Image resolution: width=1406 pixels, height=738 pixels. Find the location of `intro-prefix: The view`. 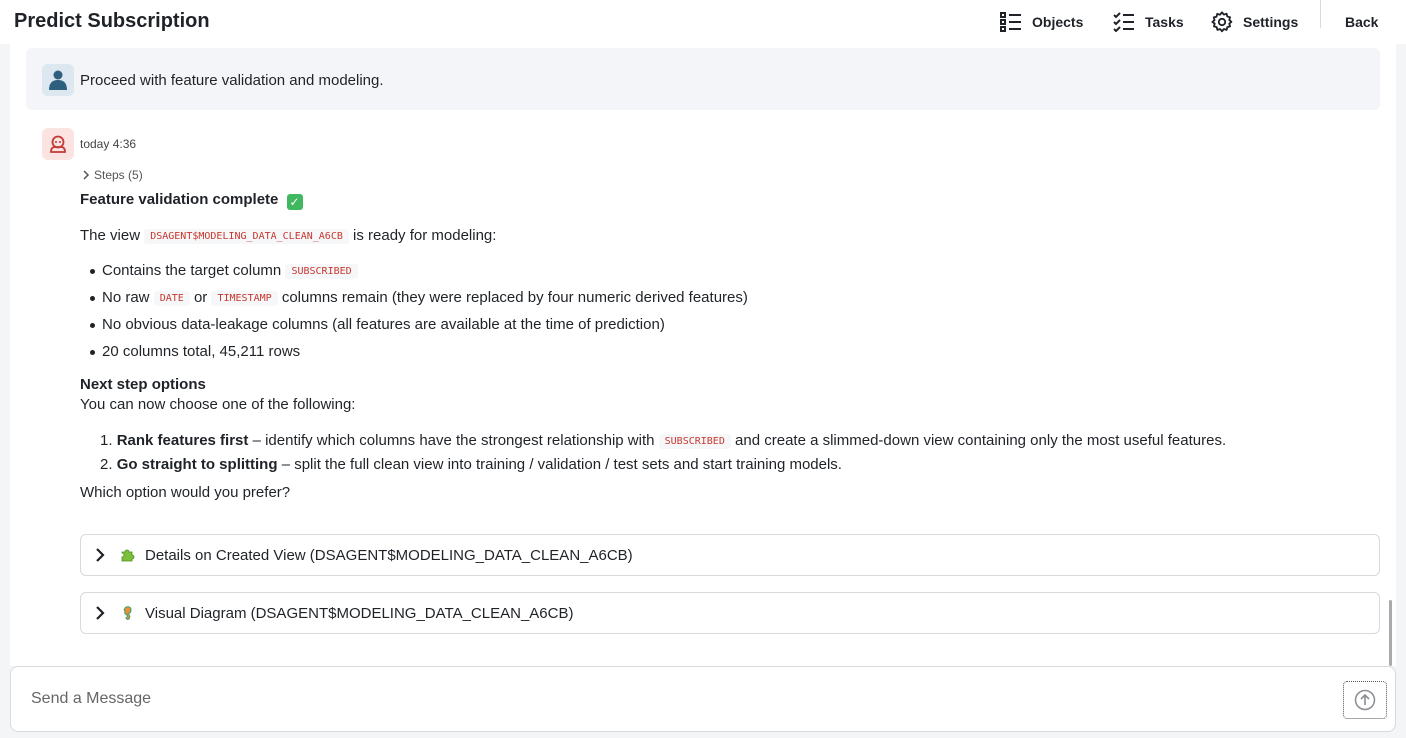

intro-prefix: The view is located at coordinates (110, 235).